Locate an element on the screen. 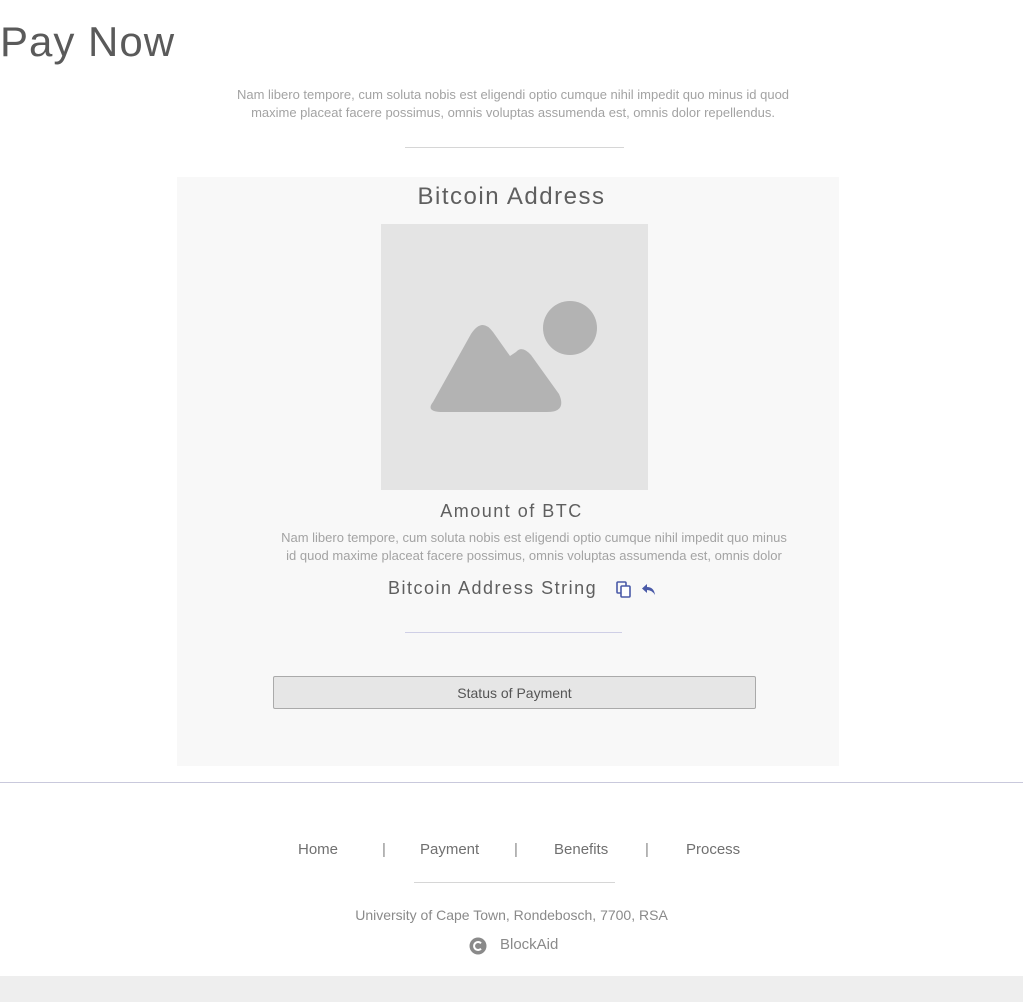 The image size is (1023, 1002). footer-top-rule is located at coordinates (511, 782).